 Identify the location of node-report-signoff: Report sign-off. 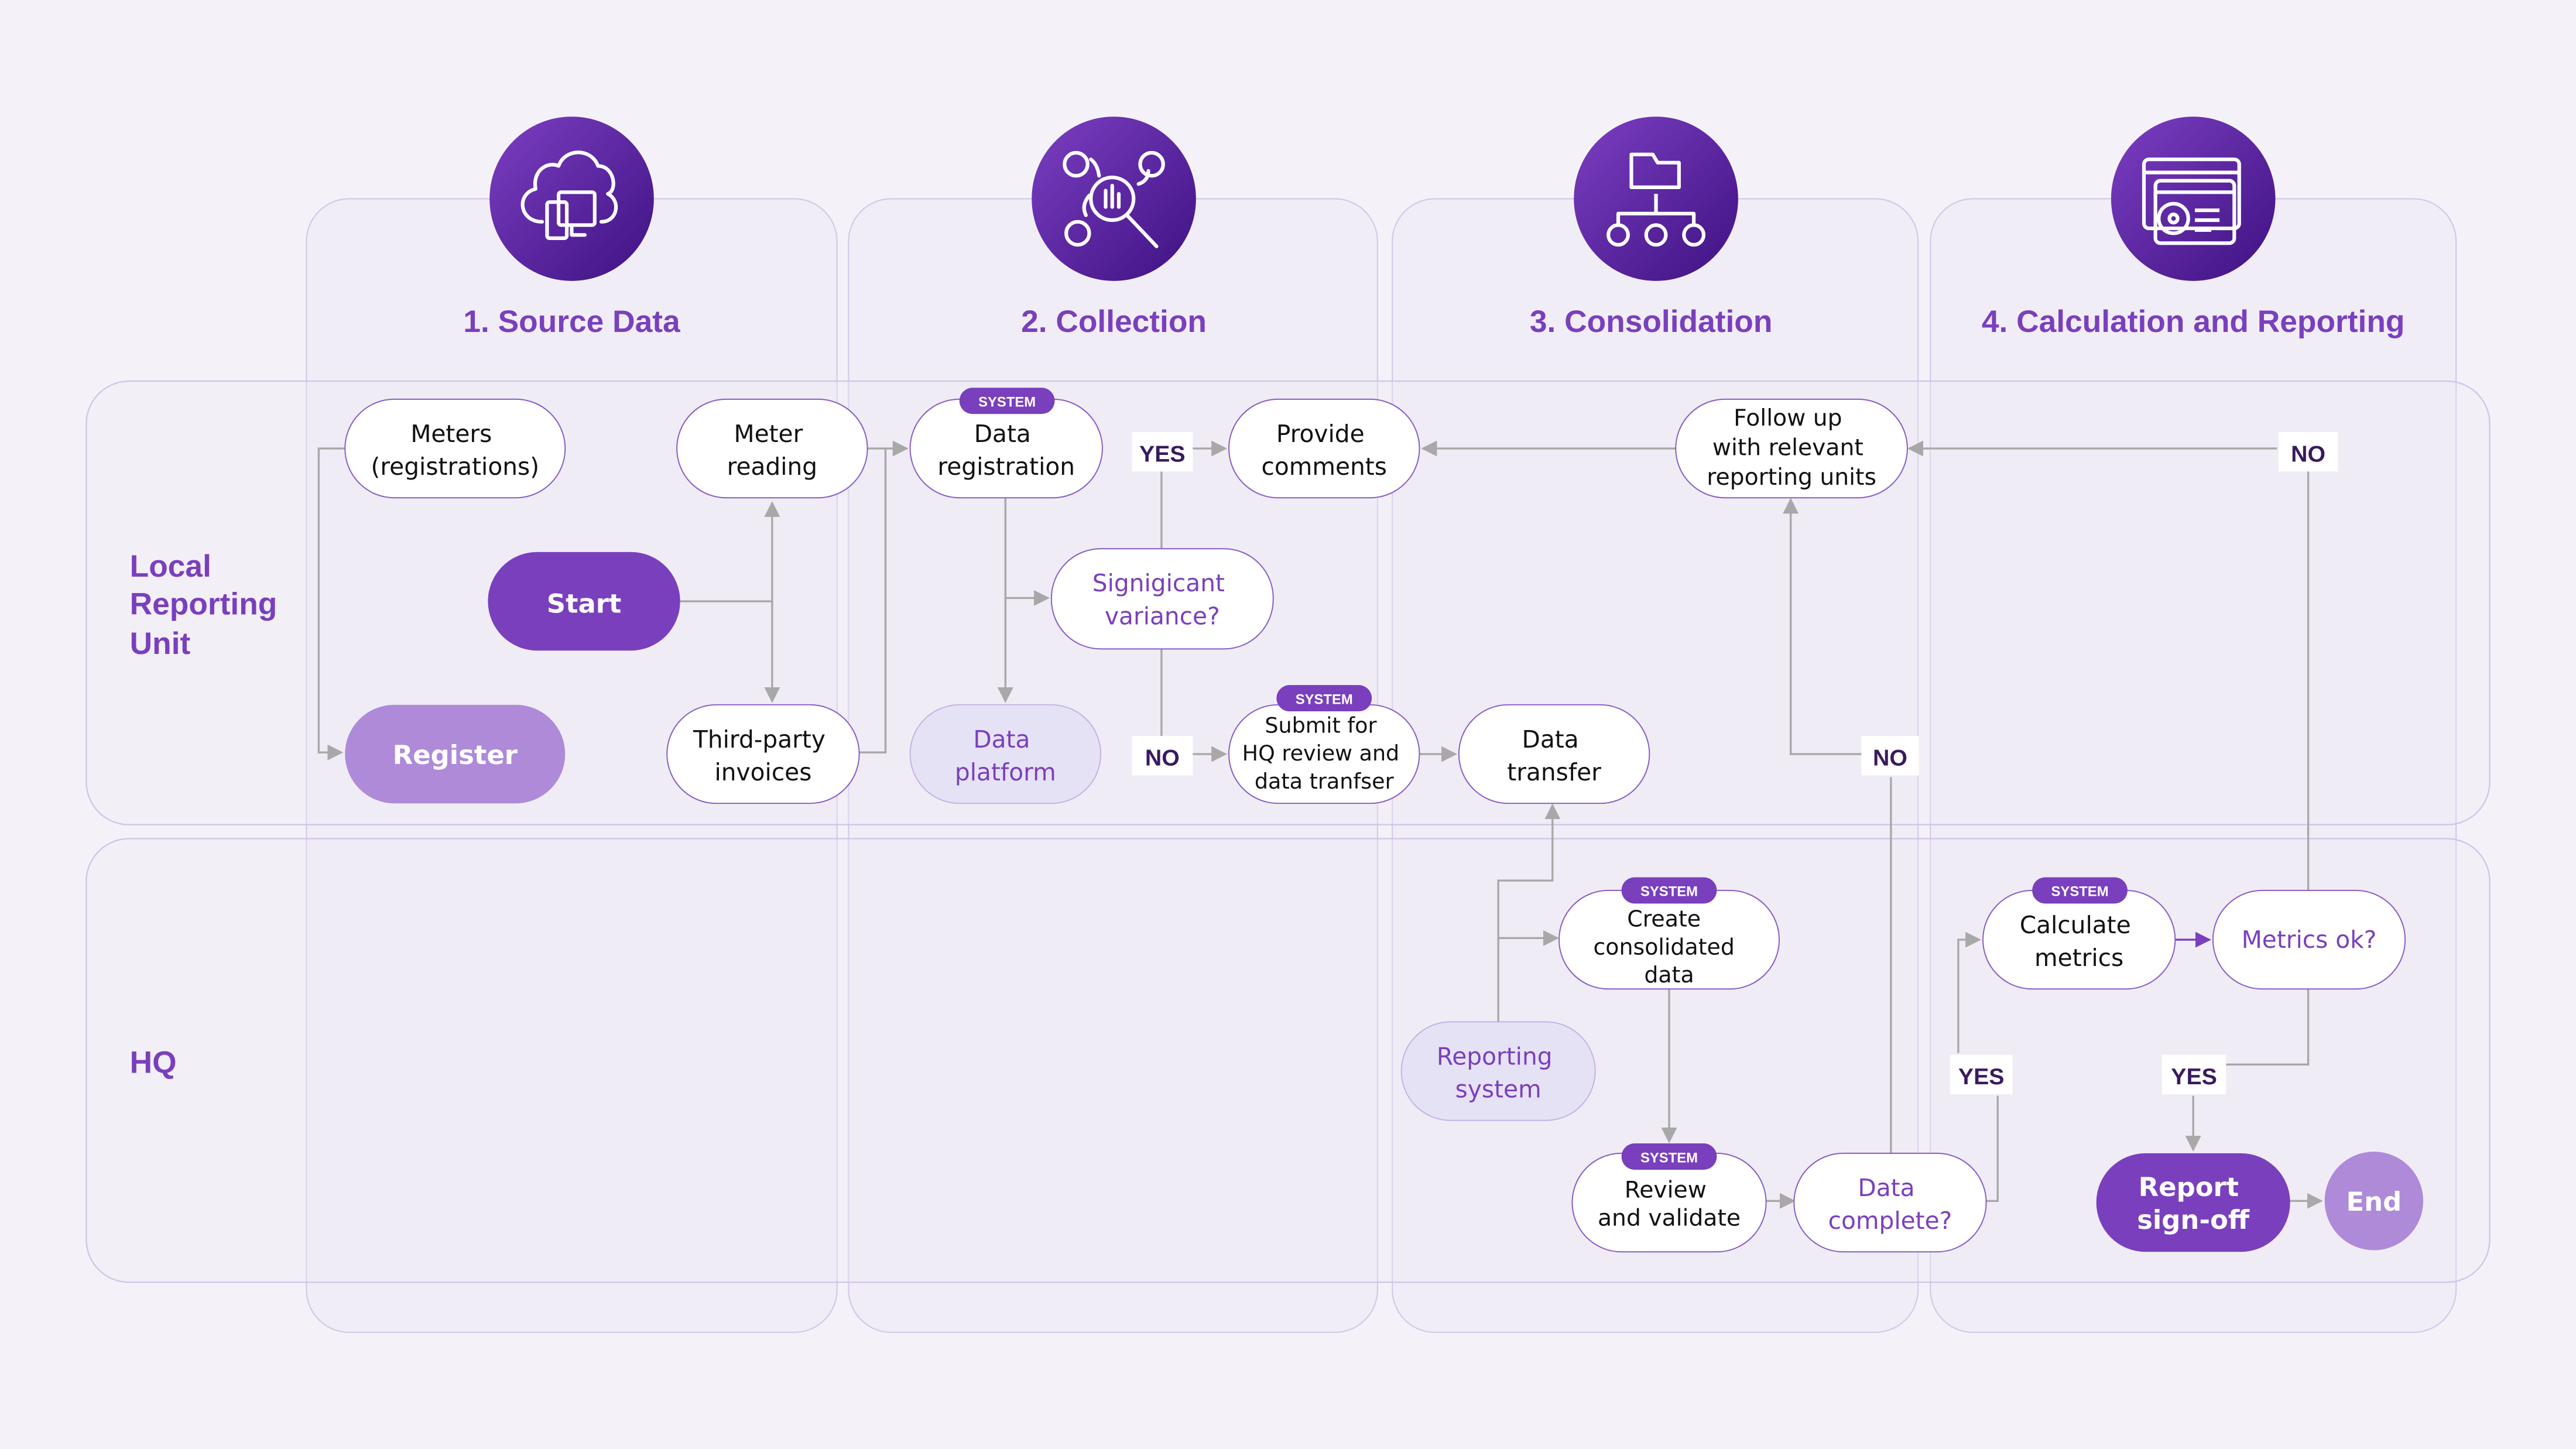
(2193, 1202).